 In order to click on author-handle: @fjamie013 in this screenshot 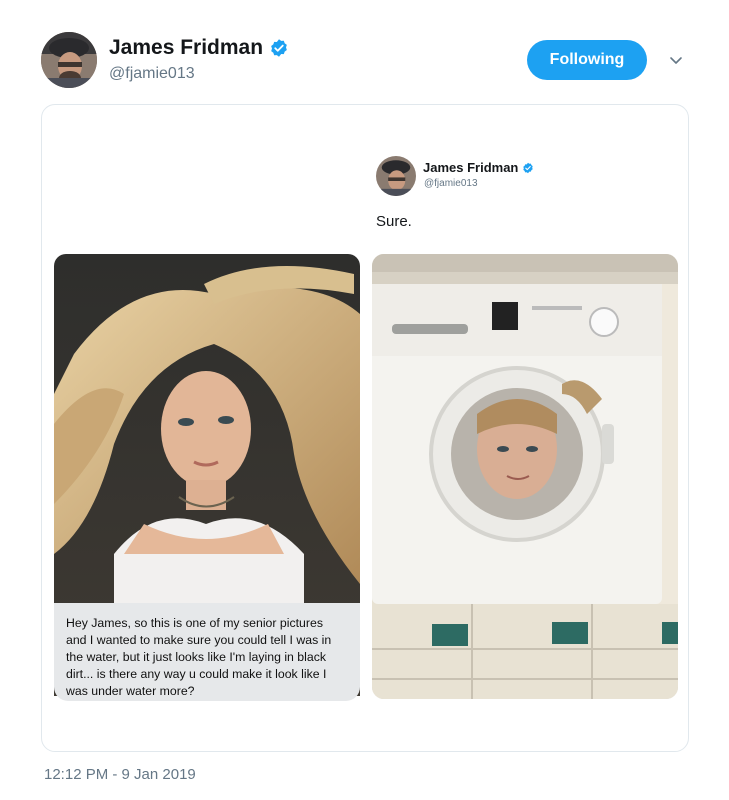, I will do `click(152, 74)`.